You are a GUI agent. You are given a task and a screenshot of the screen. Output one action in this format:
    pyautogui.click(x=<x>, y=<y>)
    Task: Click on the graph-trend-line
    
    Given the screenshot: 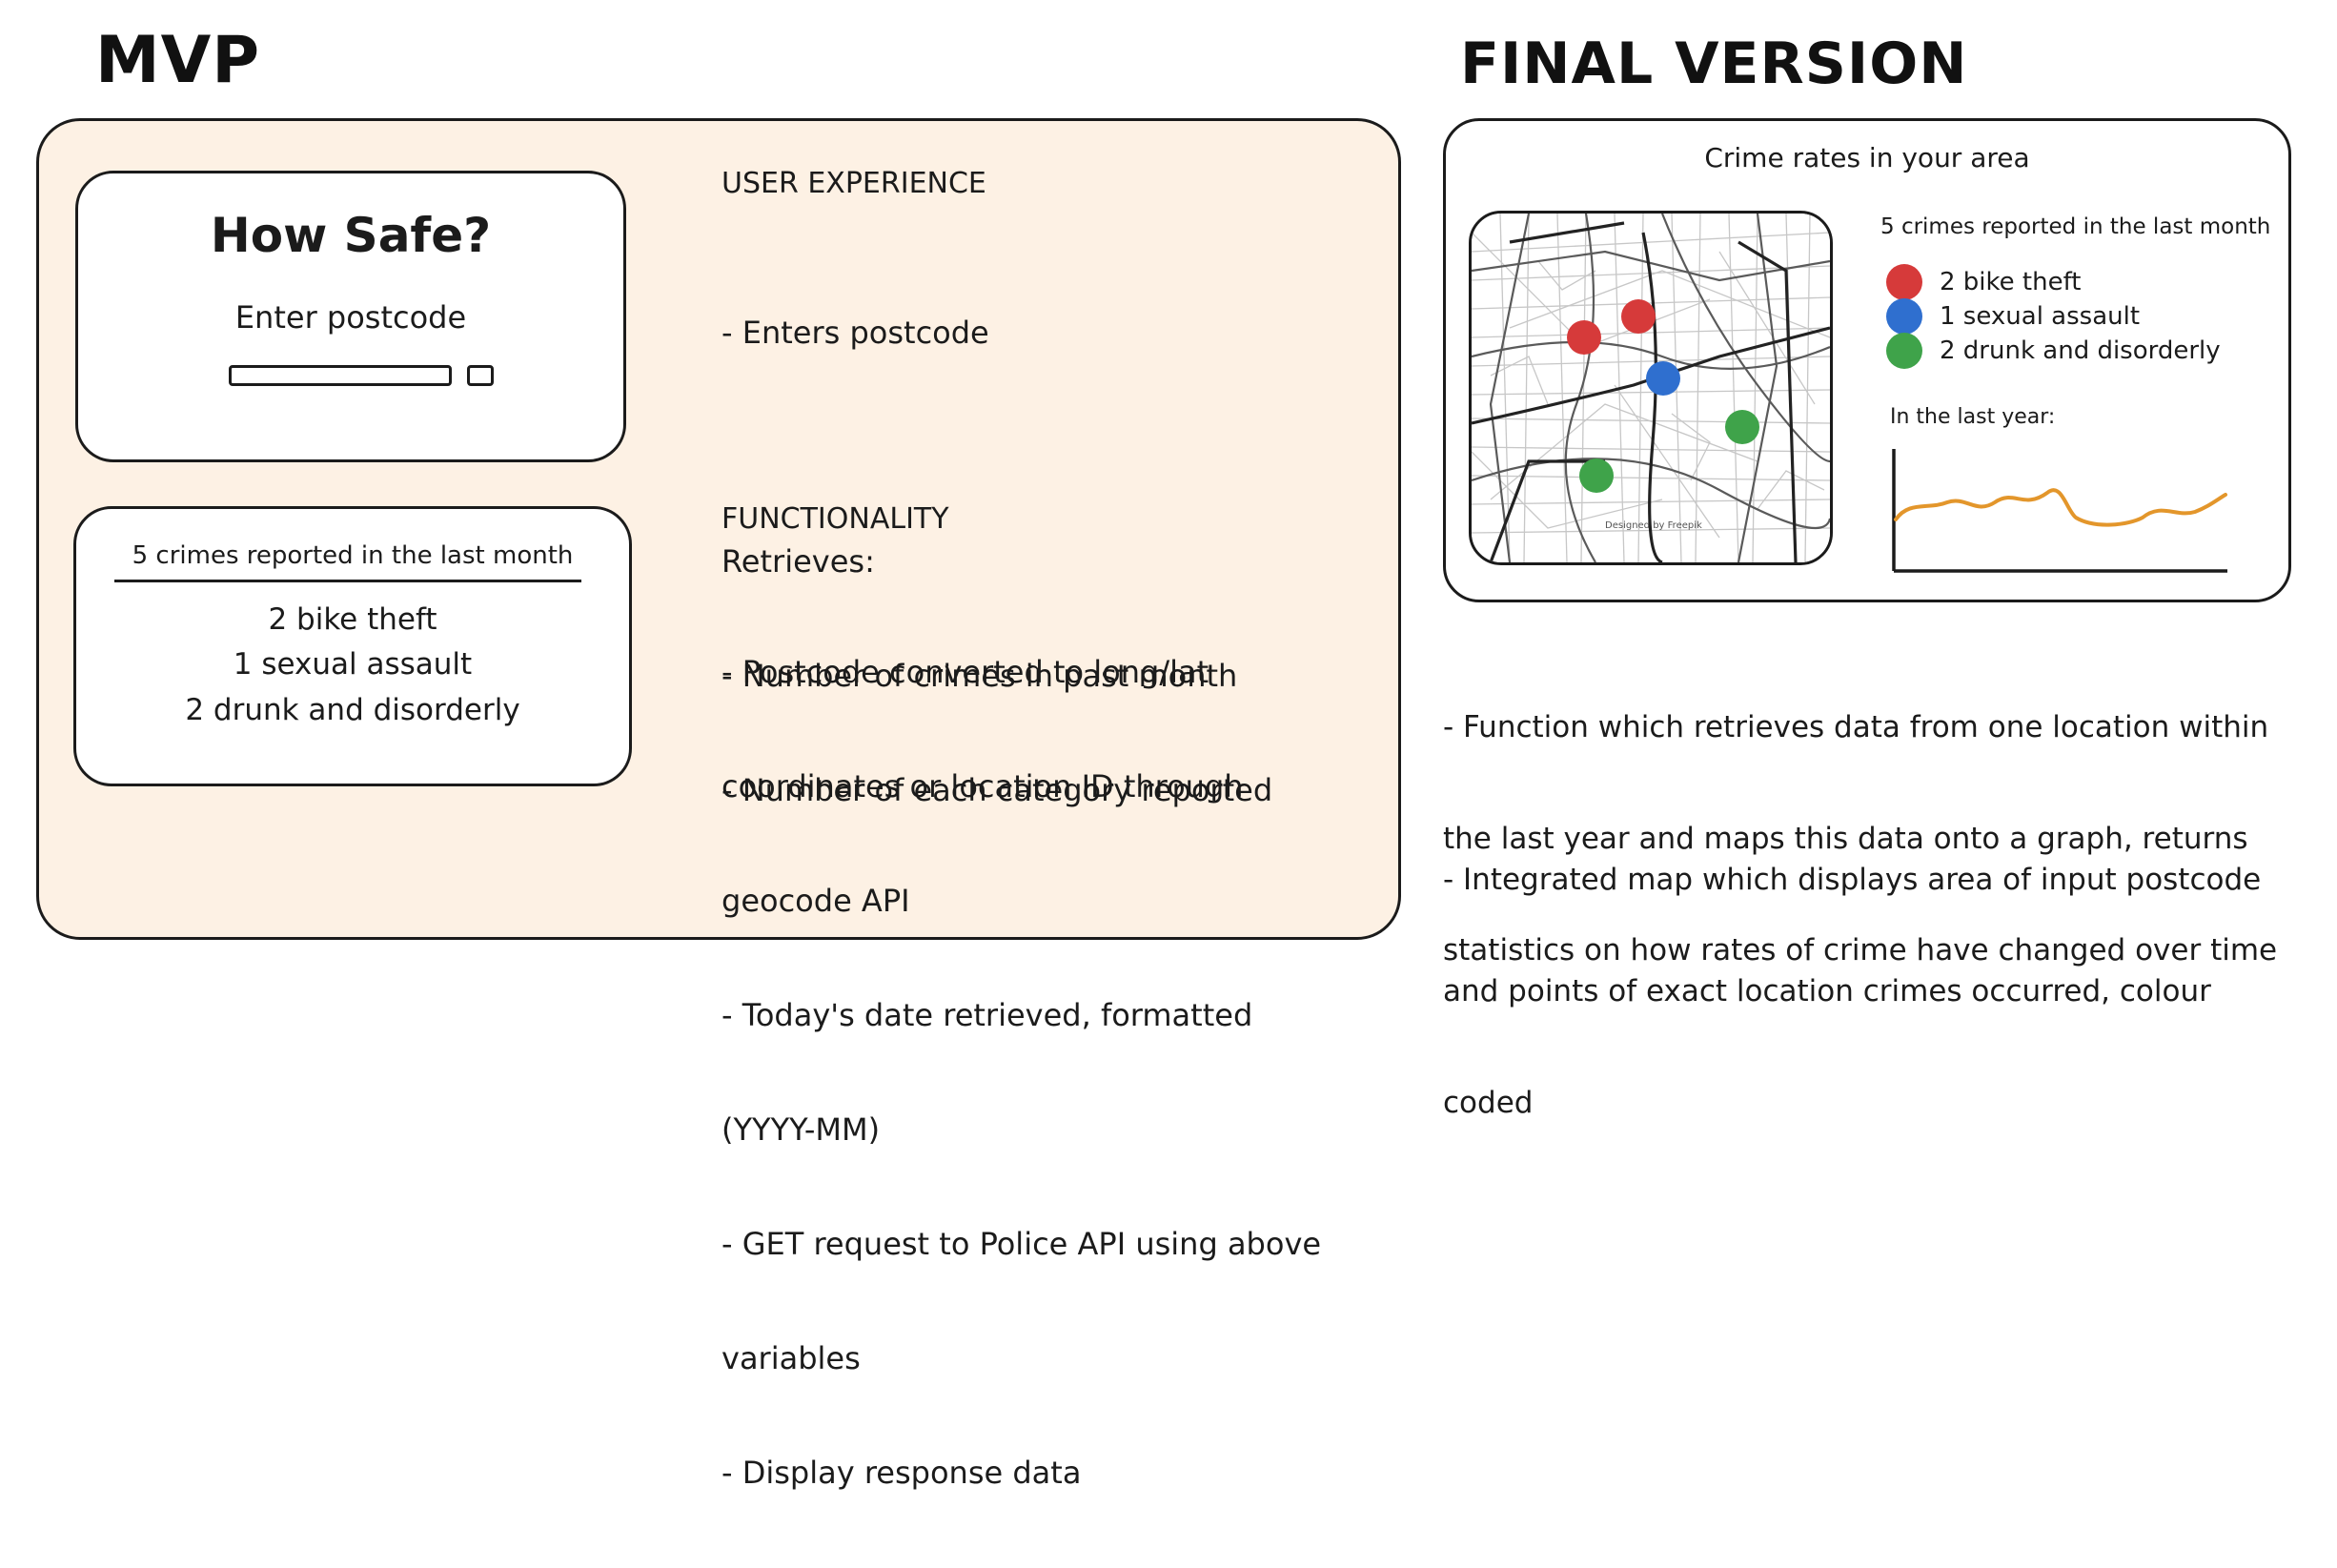 What is the action you would take?
    pyautogui.click(x=2060, y=507)
    